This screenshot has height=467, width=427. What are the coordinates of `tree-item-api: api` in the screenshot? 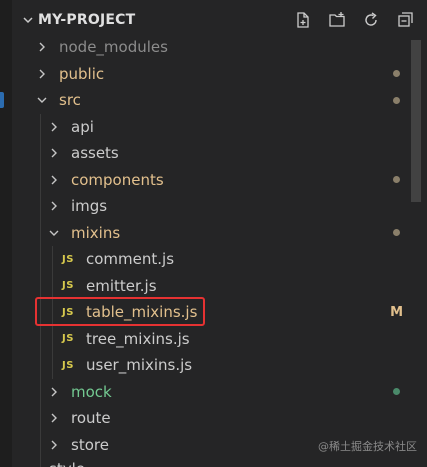 It's located at (211, 127).